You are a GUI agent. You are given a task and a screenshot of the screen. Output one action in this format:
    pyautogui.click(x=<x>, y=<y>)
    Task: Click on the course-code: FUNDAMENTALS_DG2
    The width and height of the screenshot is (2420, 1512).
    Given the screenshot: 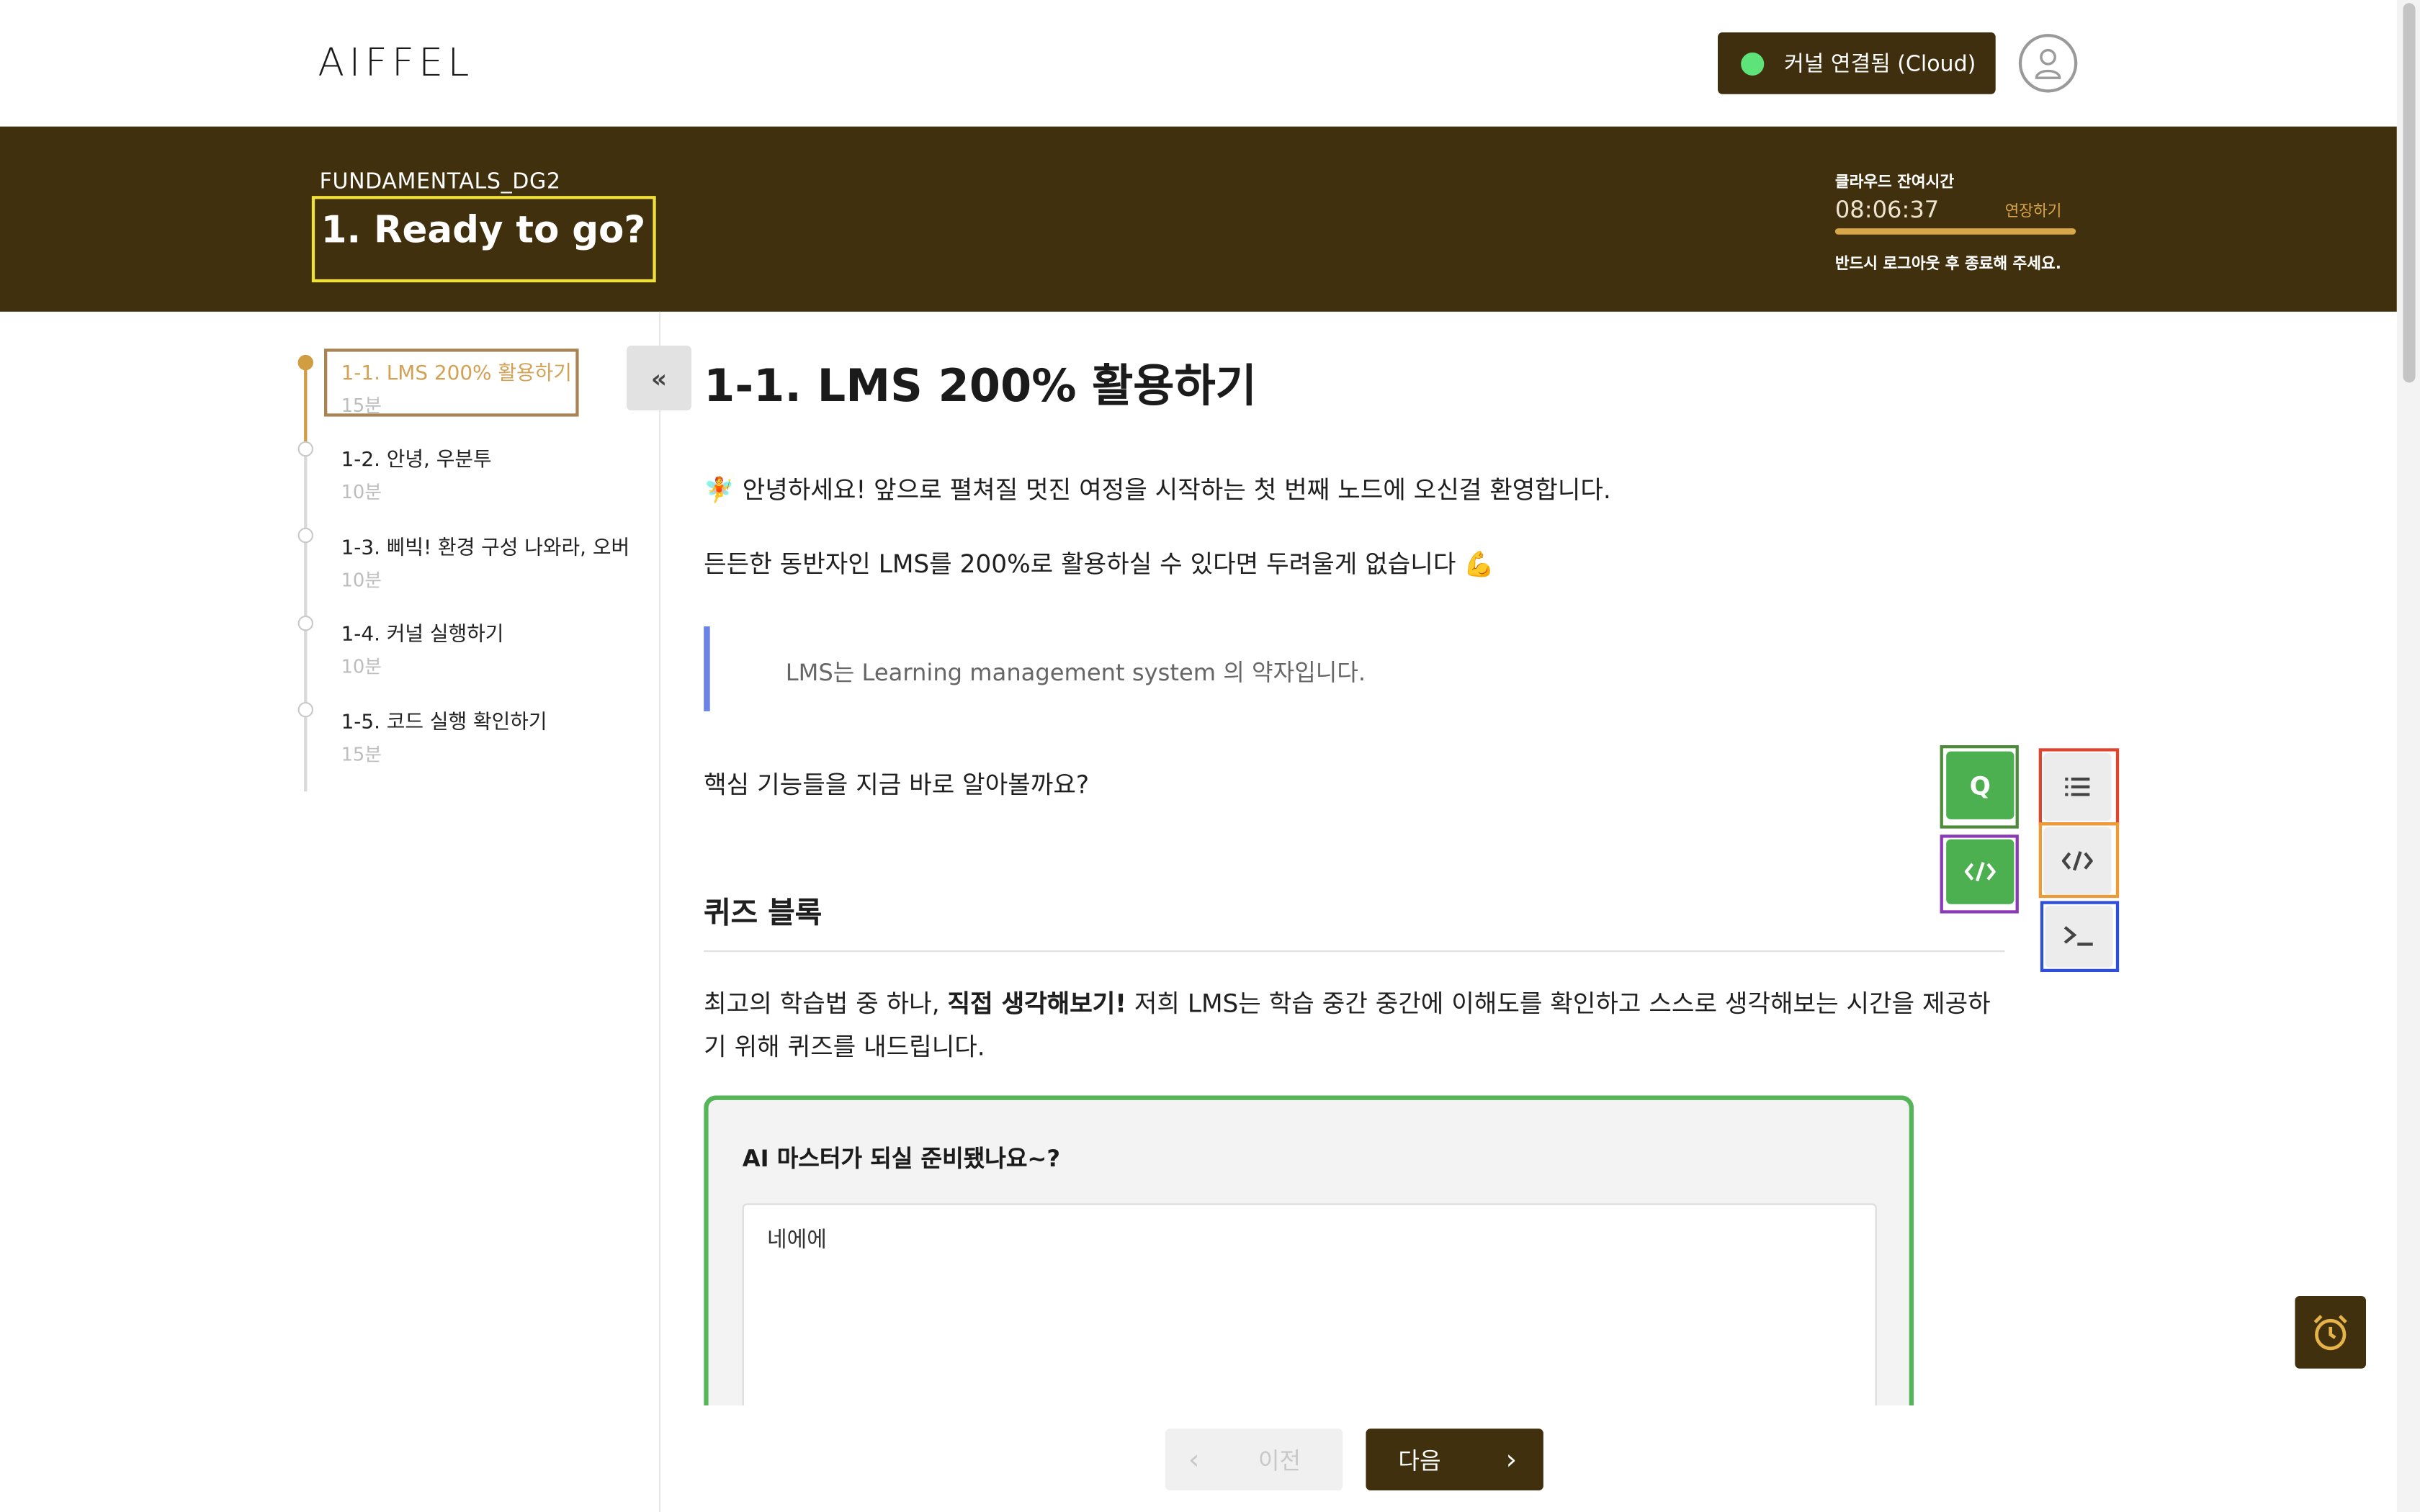 What is the action you would take?
    pyautogui.click(x=440, y=181)
    